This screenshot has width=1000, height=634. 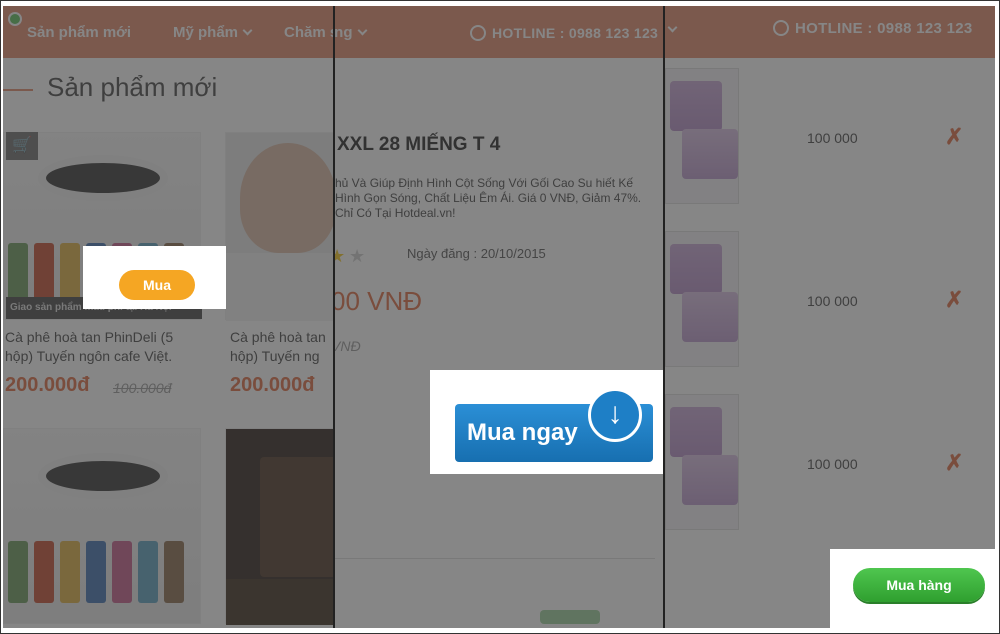 I want to click on nav-cosmetics-label: Mỹ phẩm, so click(x=206, y=32).